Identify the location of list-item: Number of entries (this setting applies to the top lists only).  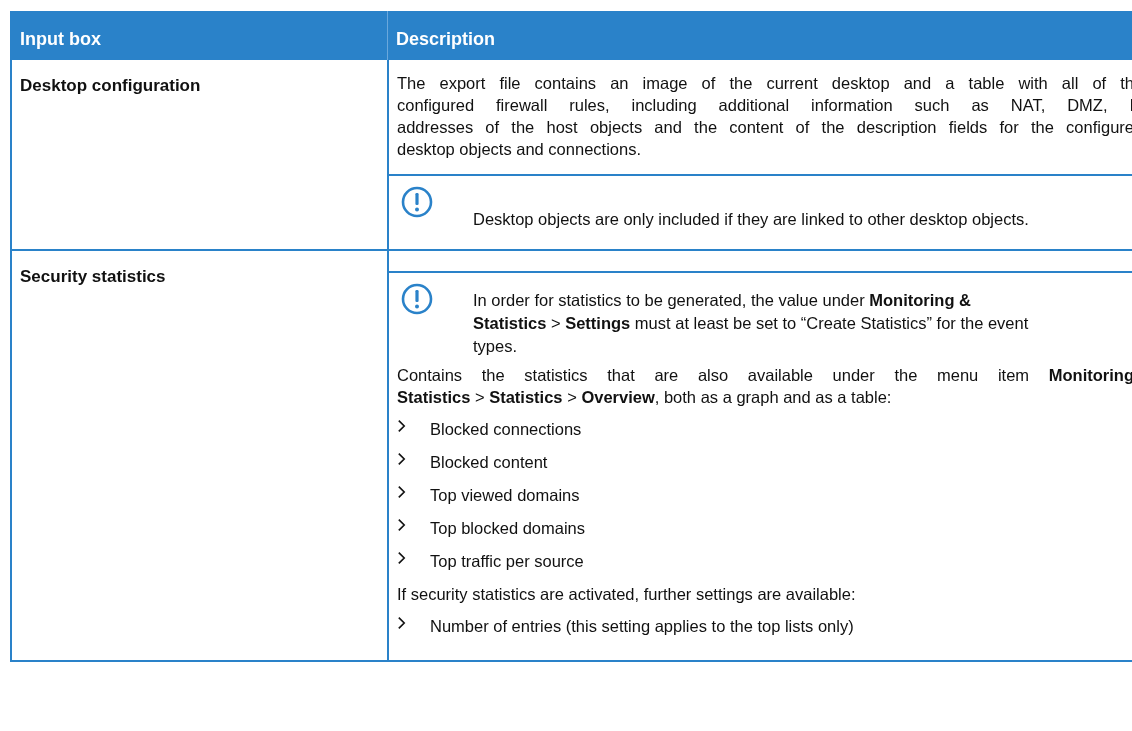
(642, 626).